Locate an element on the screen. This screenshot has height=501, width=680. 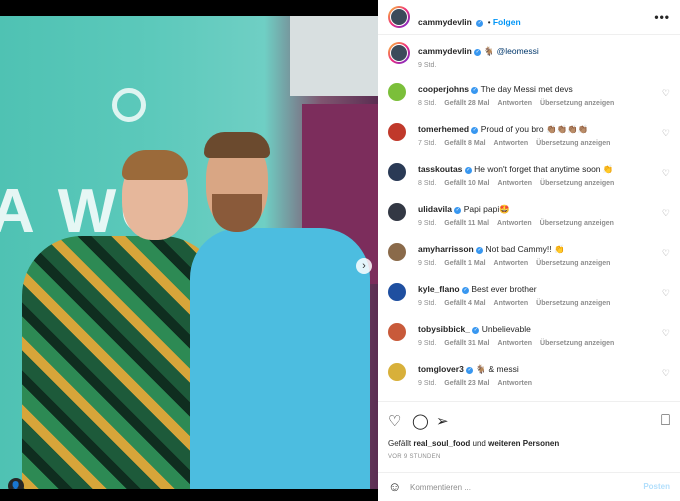
liker-username: real_soul_food is located at coordinates (441, 443).